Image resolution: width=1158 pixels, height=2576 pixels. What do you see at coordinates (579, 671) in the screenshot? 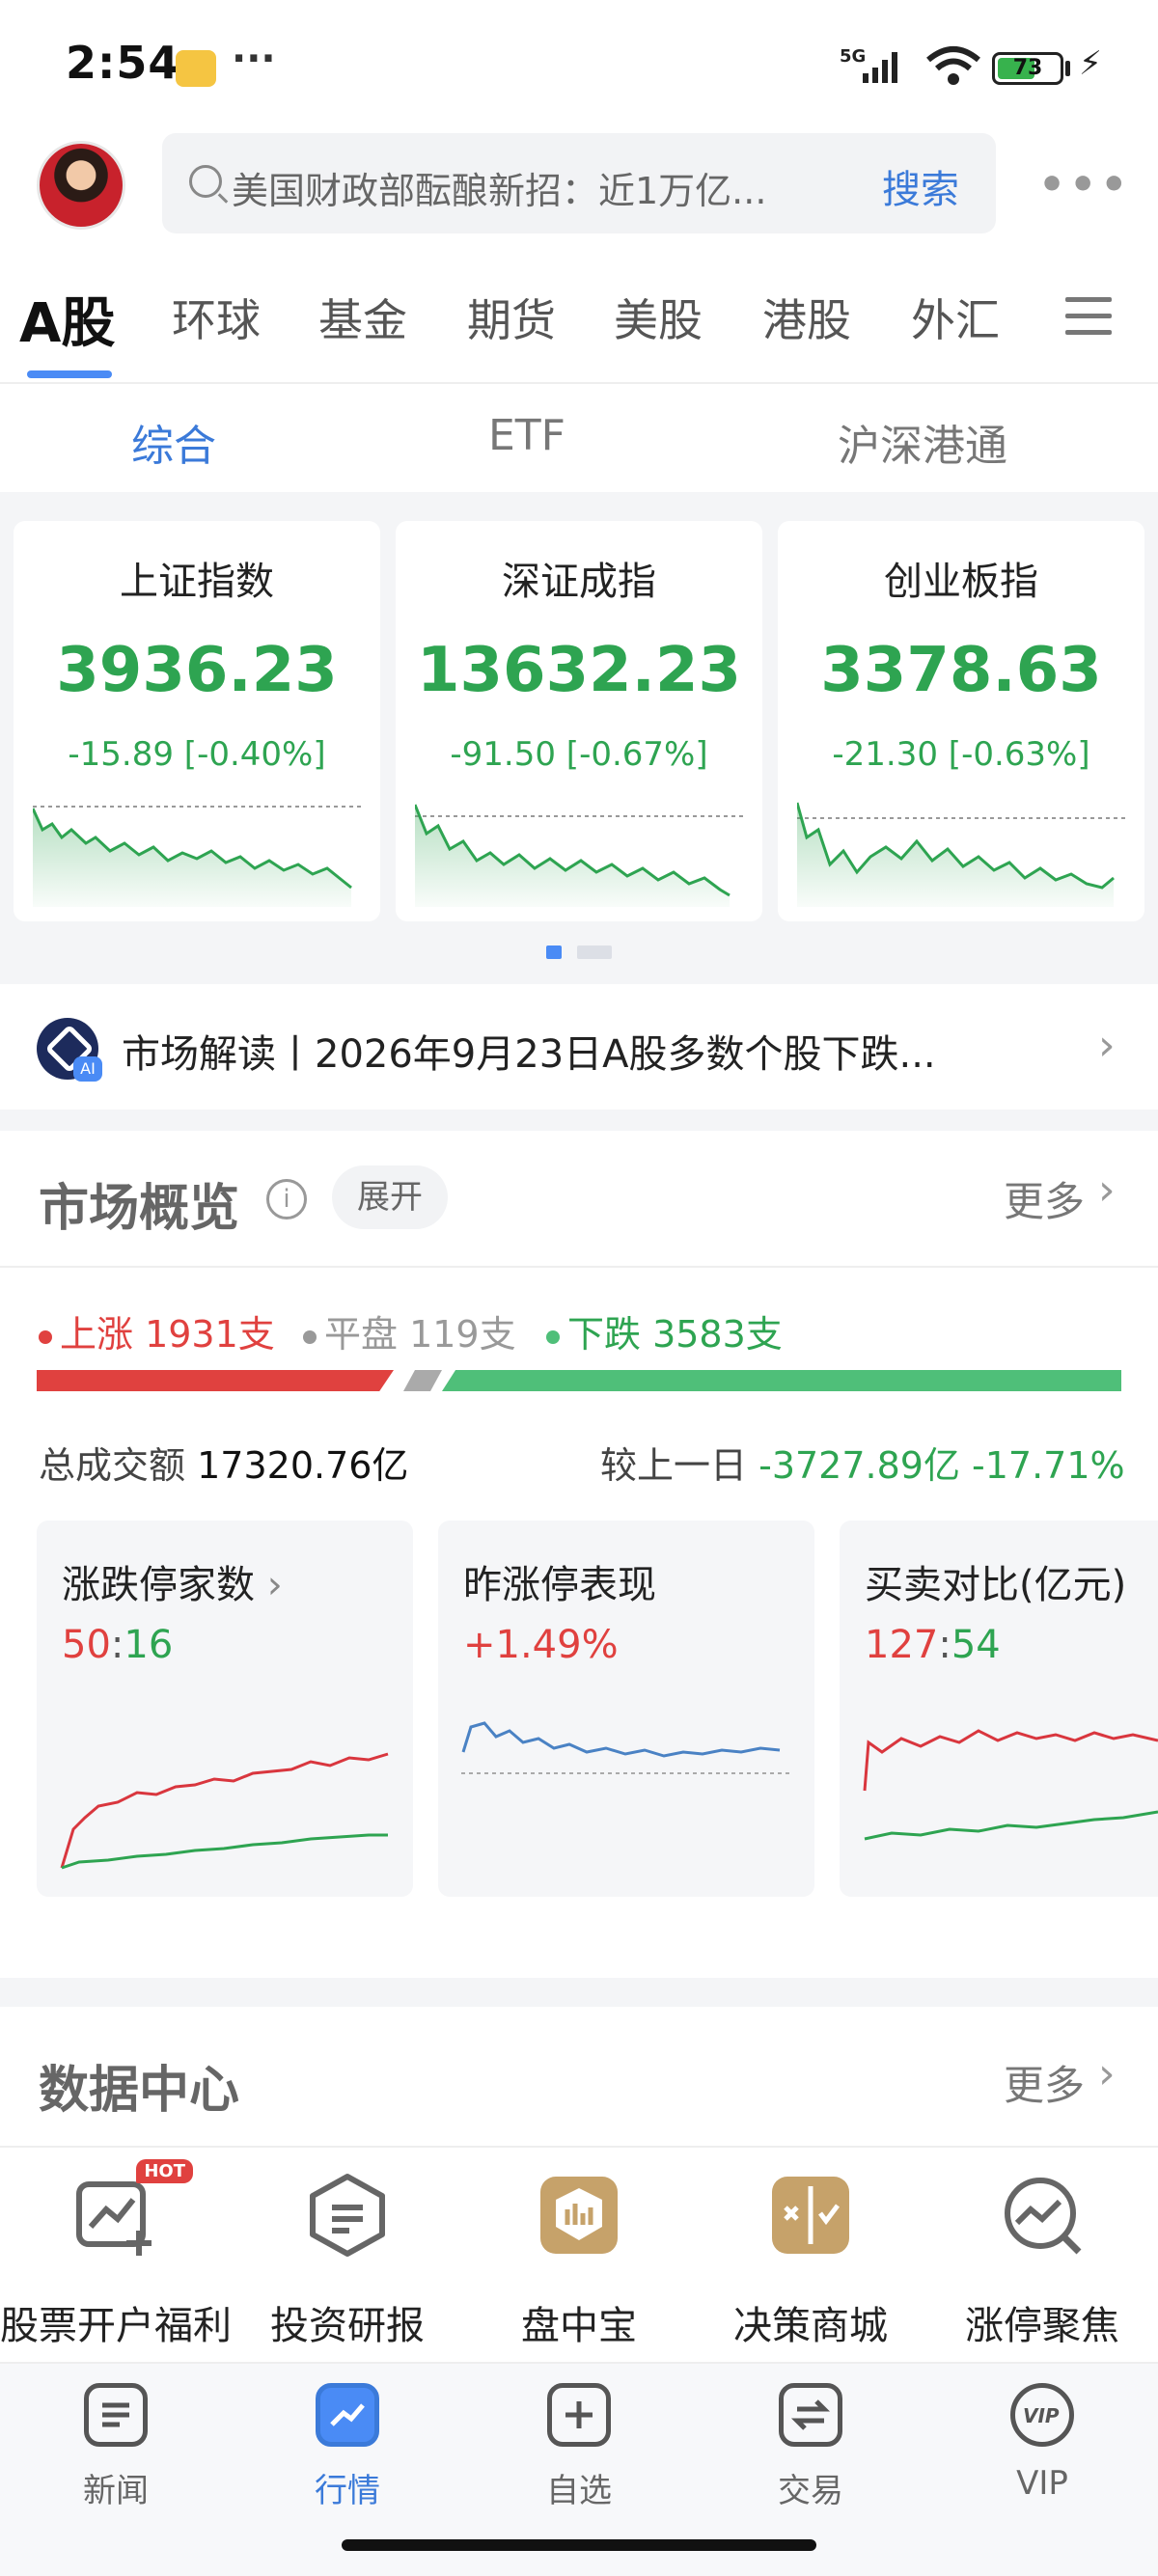
I see `index-price: 13632.23` at bounding box center [579, 671].